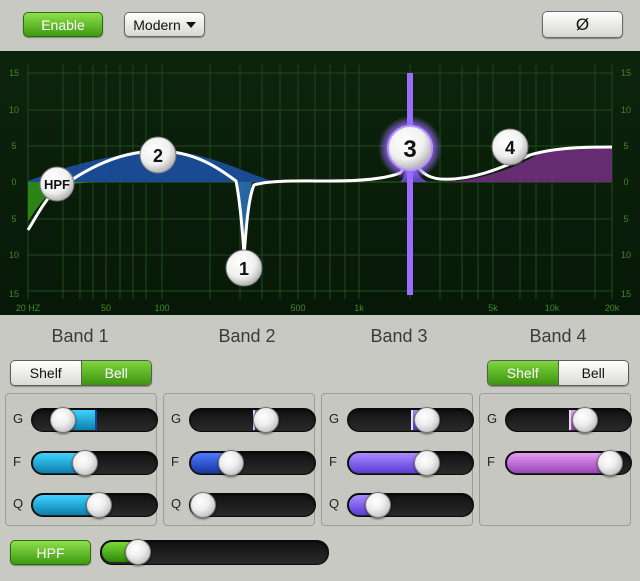 The height and width of the screenshot is (581, 640). I want to click on node-band4-label: 4, so click(510, 148).